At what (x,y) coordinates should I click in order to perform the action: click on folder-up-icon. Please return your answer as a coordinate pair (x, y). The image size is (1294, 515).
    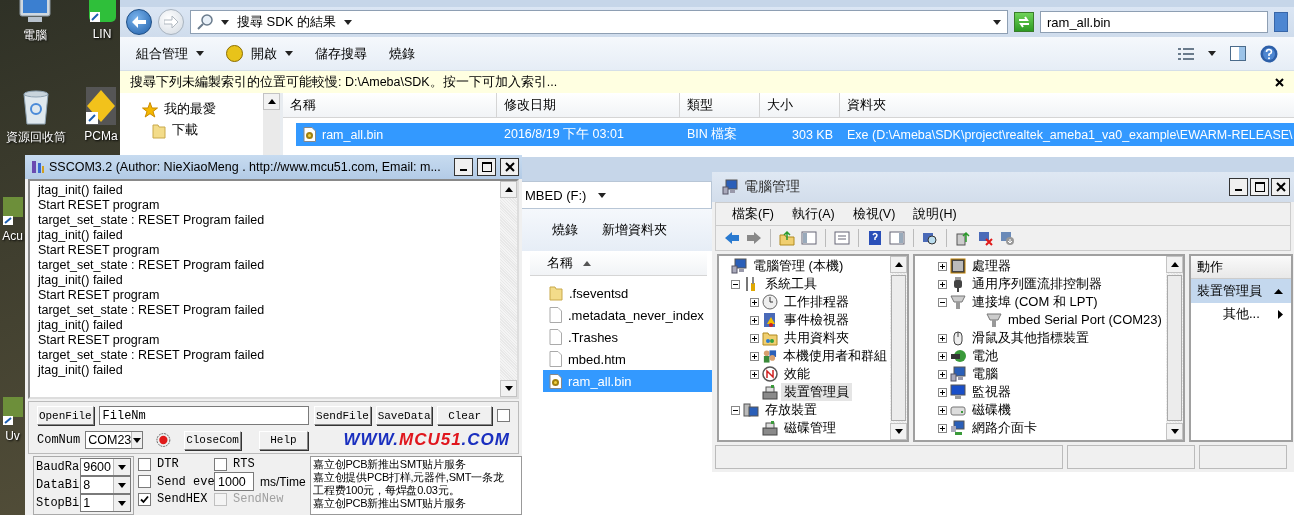
    Looking at the image, I should click on (787, 238).